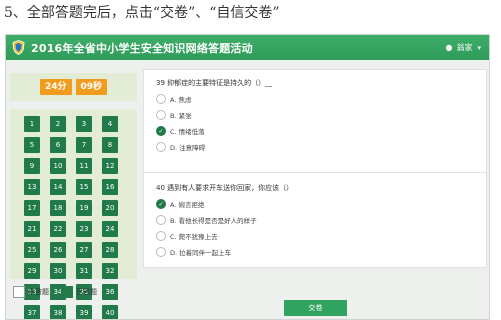 This screenshot has height=320, width=501. I want to click on shield-logo-icon, so click(18, 47).